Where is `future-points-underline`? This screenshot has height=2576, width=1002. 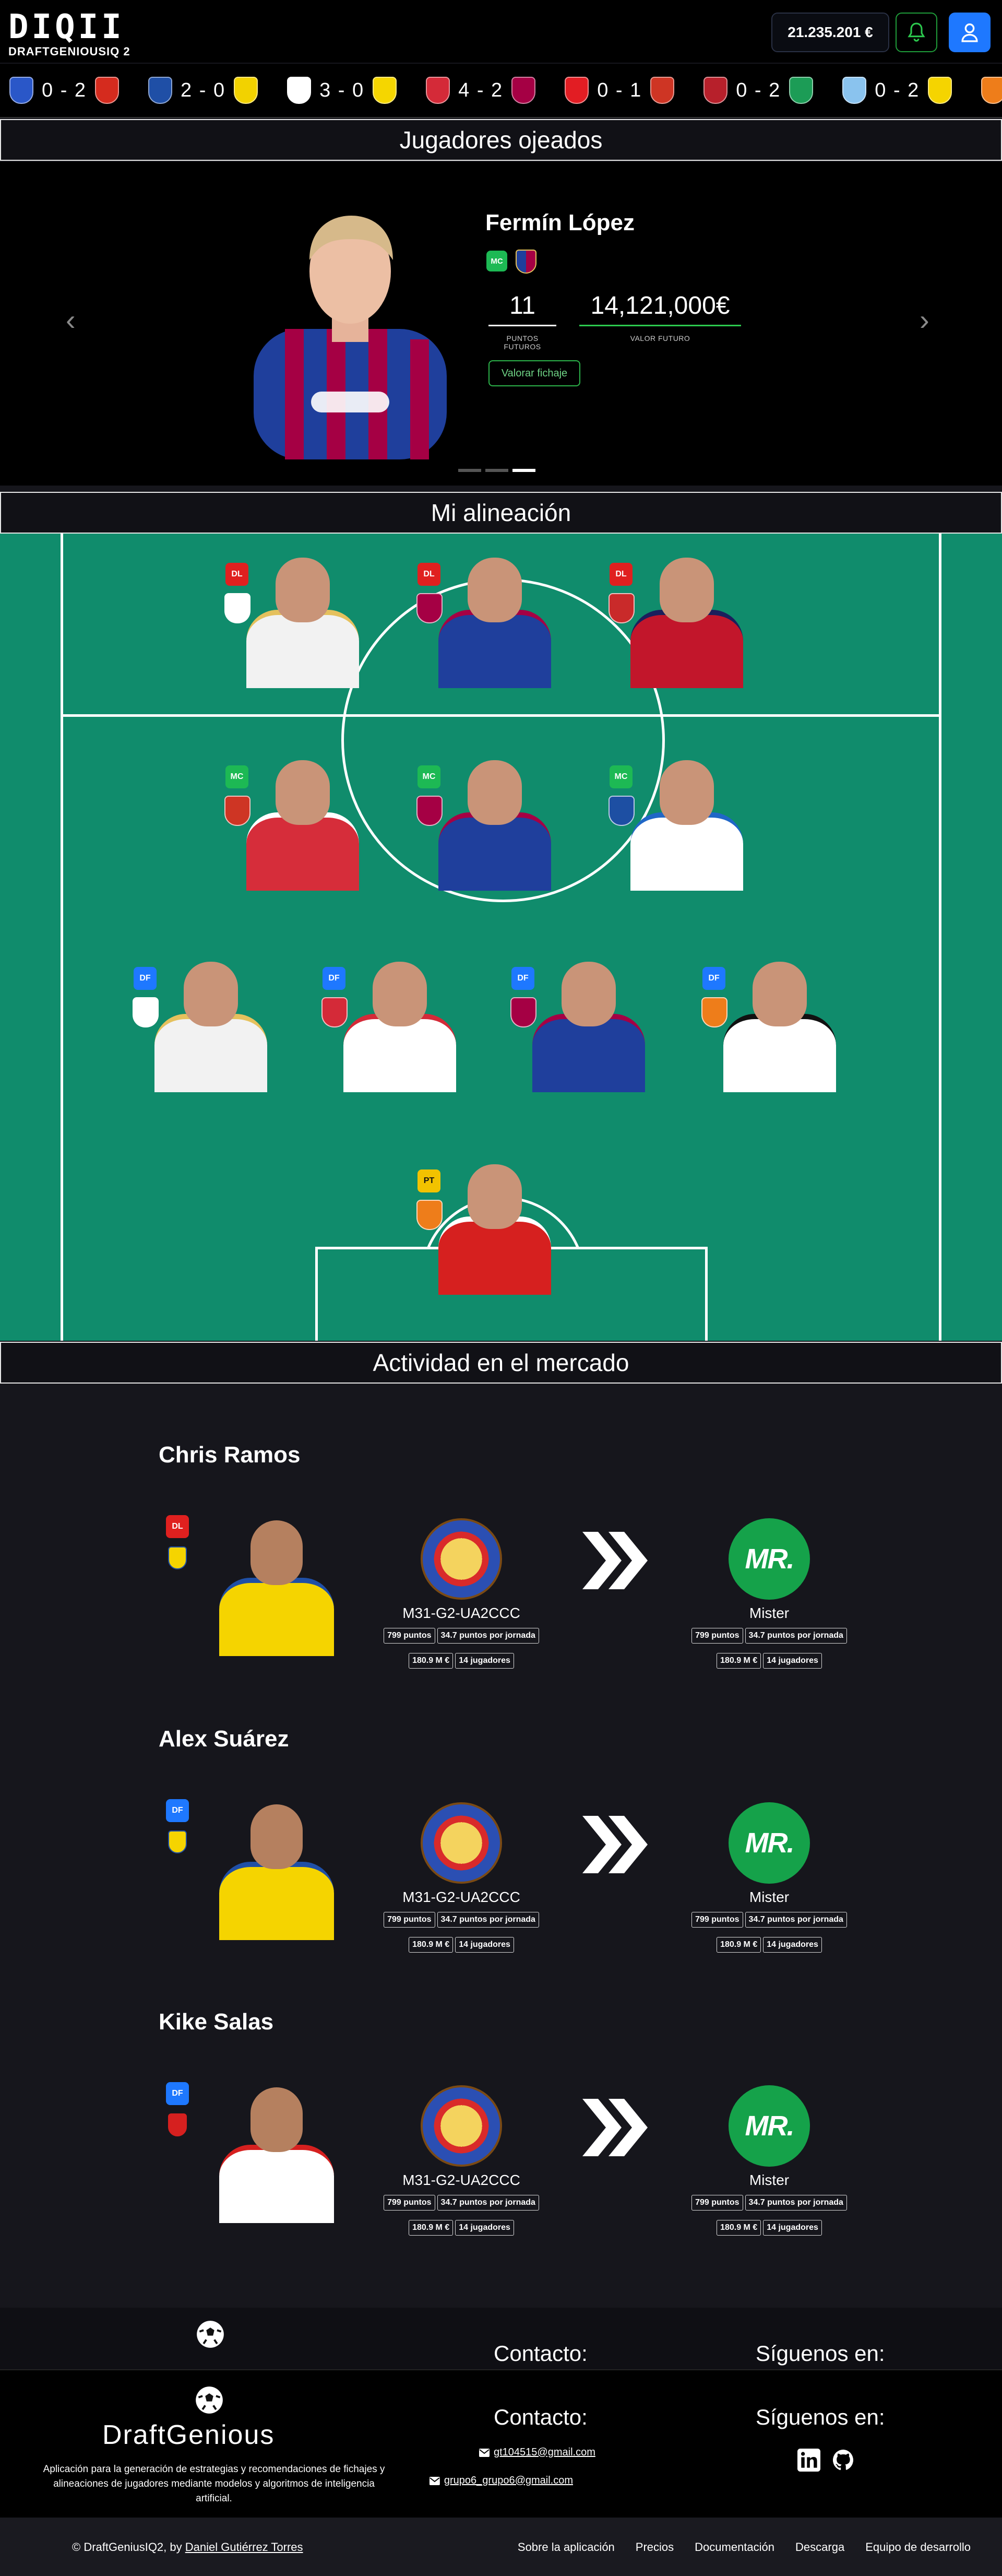
future-points-underline is located at coordinates (522, 325).